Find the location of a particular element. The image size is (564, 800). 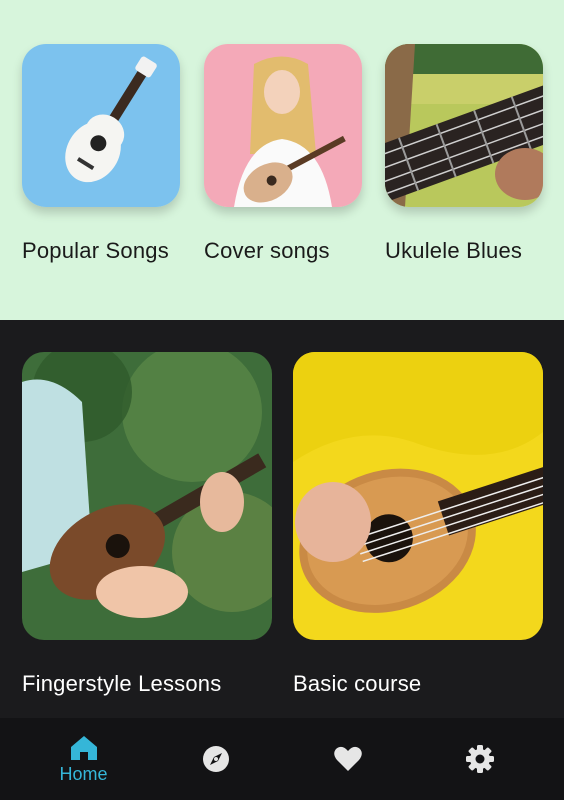

heart-icon is located at coordinates (348, 759).